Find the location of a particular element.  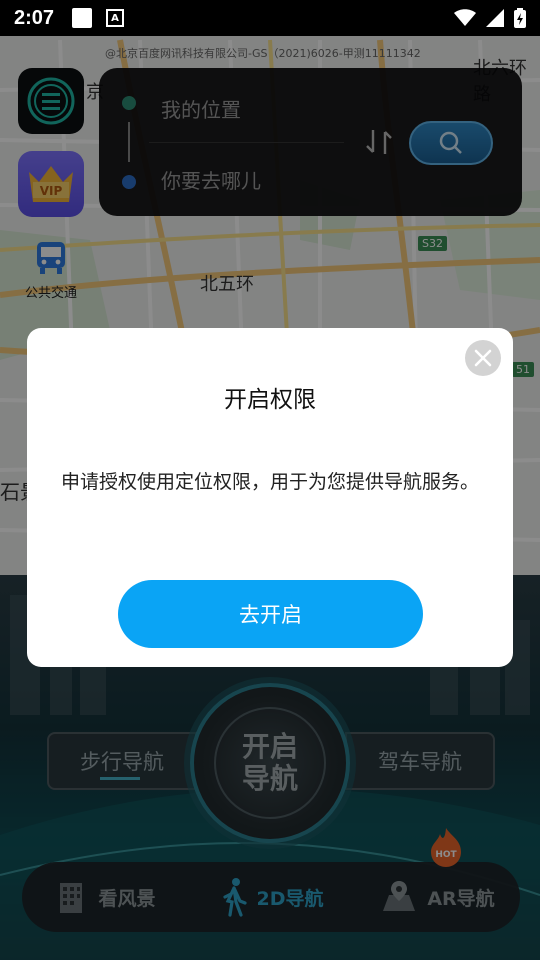

battery-icon is located at coordinates (520, 18).